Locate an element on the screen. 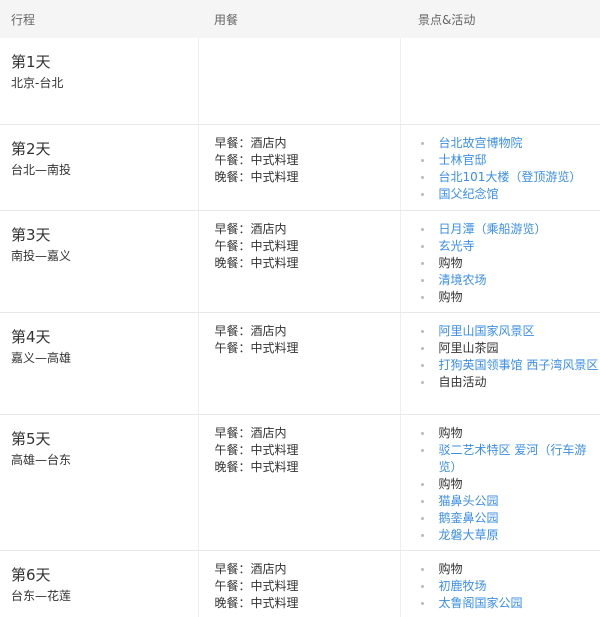 Image resolution: width=600 pixels, height=617 pixels. spot-link: 龙磐大草原 is located at coordinates (509, 535).